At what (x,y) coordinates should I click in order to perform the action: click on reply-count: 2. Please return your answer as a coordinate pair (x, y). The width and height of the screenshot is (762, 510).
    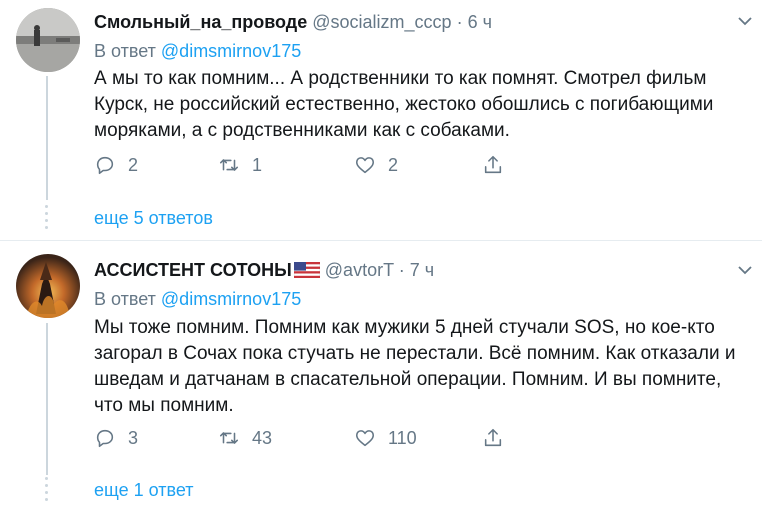
    Looking at the image, I should click on (133, 164).